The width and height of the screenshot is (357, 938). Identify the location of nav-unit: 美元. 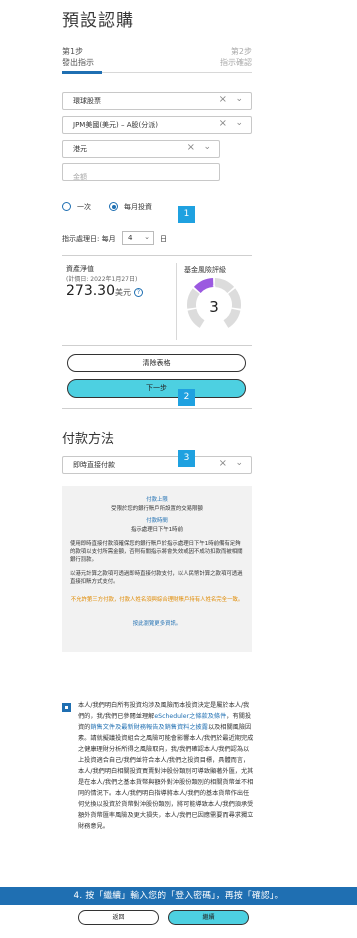
(123, 292).